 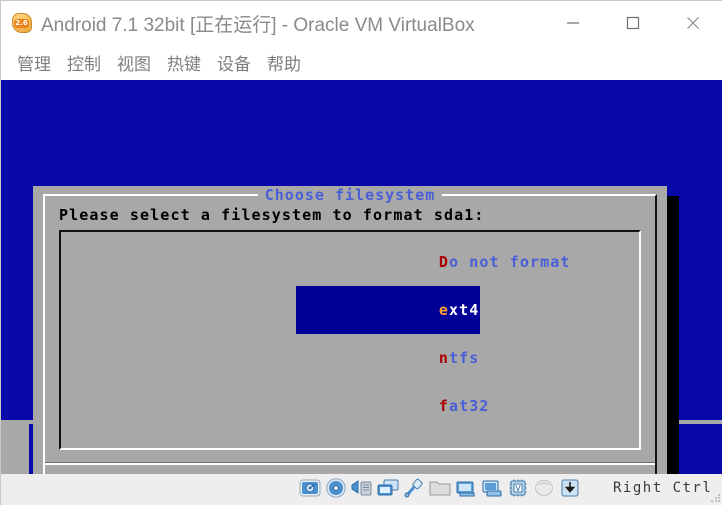 What do you see at coordinates (388, 358) in the screenshot?
I see `list-item-ntfs: ntfs` at bounding box center [388, 358].